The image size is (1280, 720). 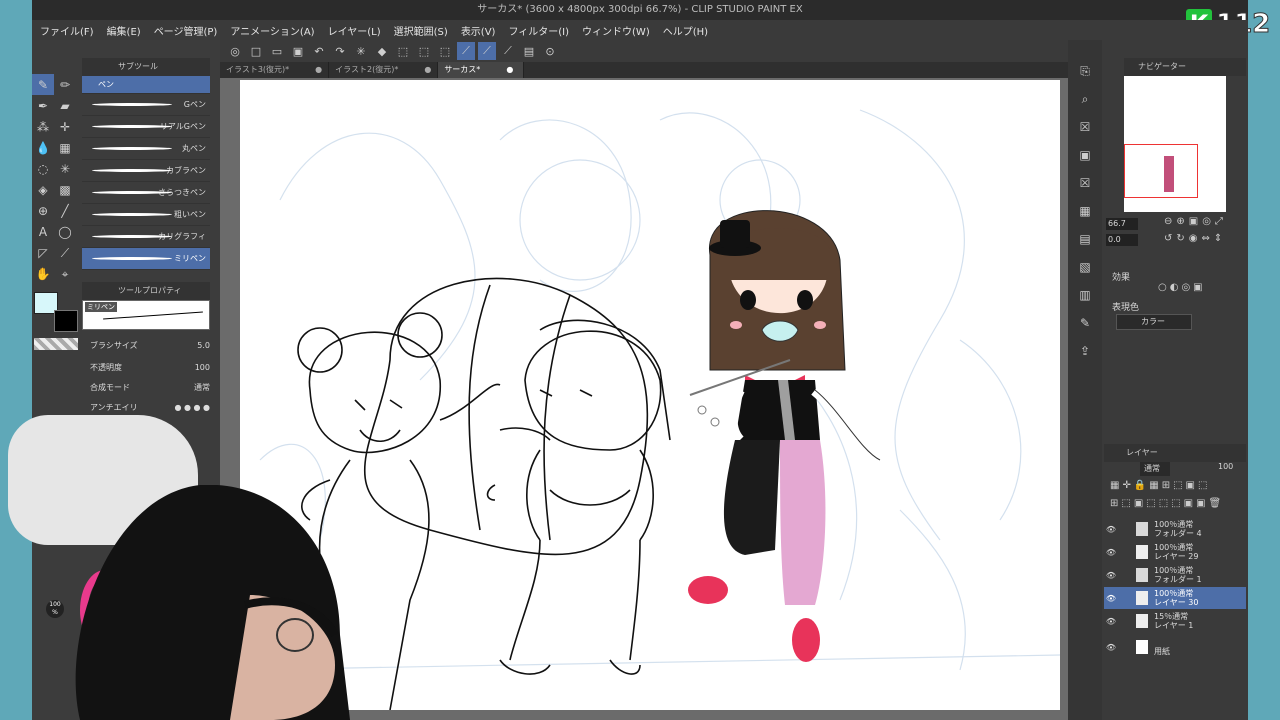 I want to click on layer-row: 👁 100％通常 レイヤー 29, so click(x=1175, y=552).